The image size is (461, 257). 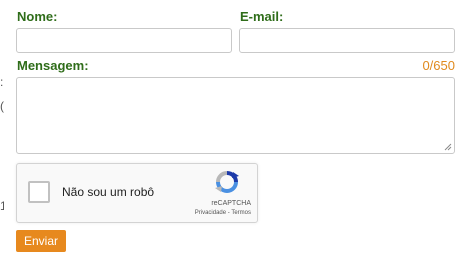 What do you see at coordinates (53, 65) in the screenshot?
I see `message-label: Mensagem:` at bounding box center [53, 65].